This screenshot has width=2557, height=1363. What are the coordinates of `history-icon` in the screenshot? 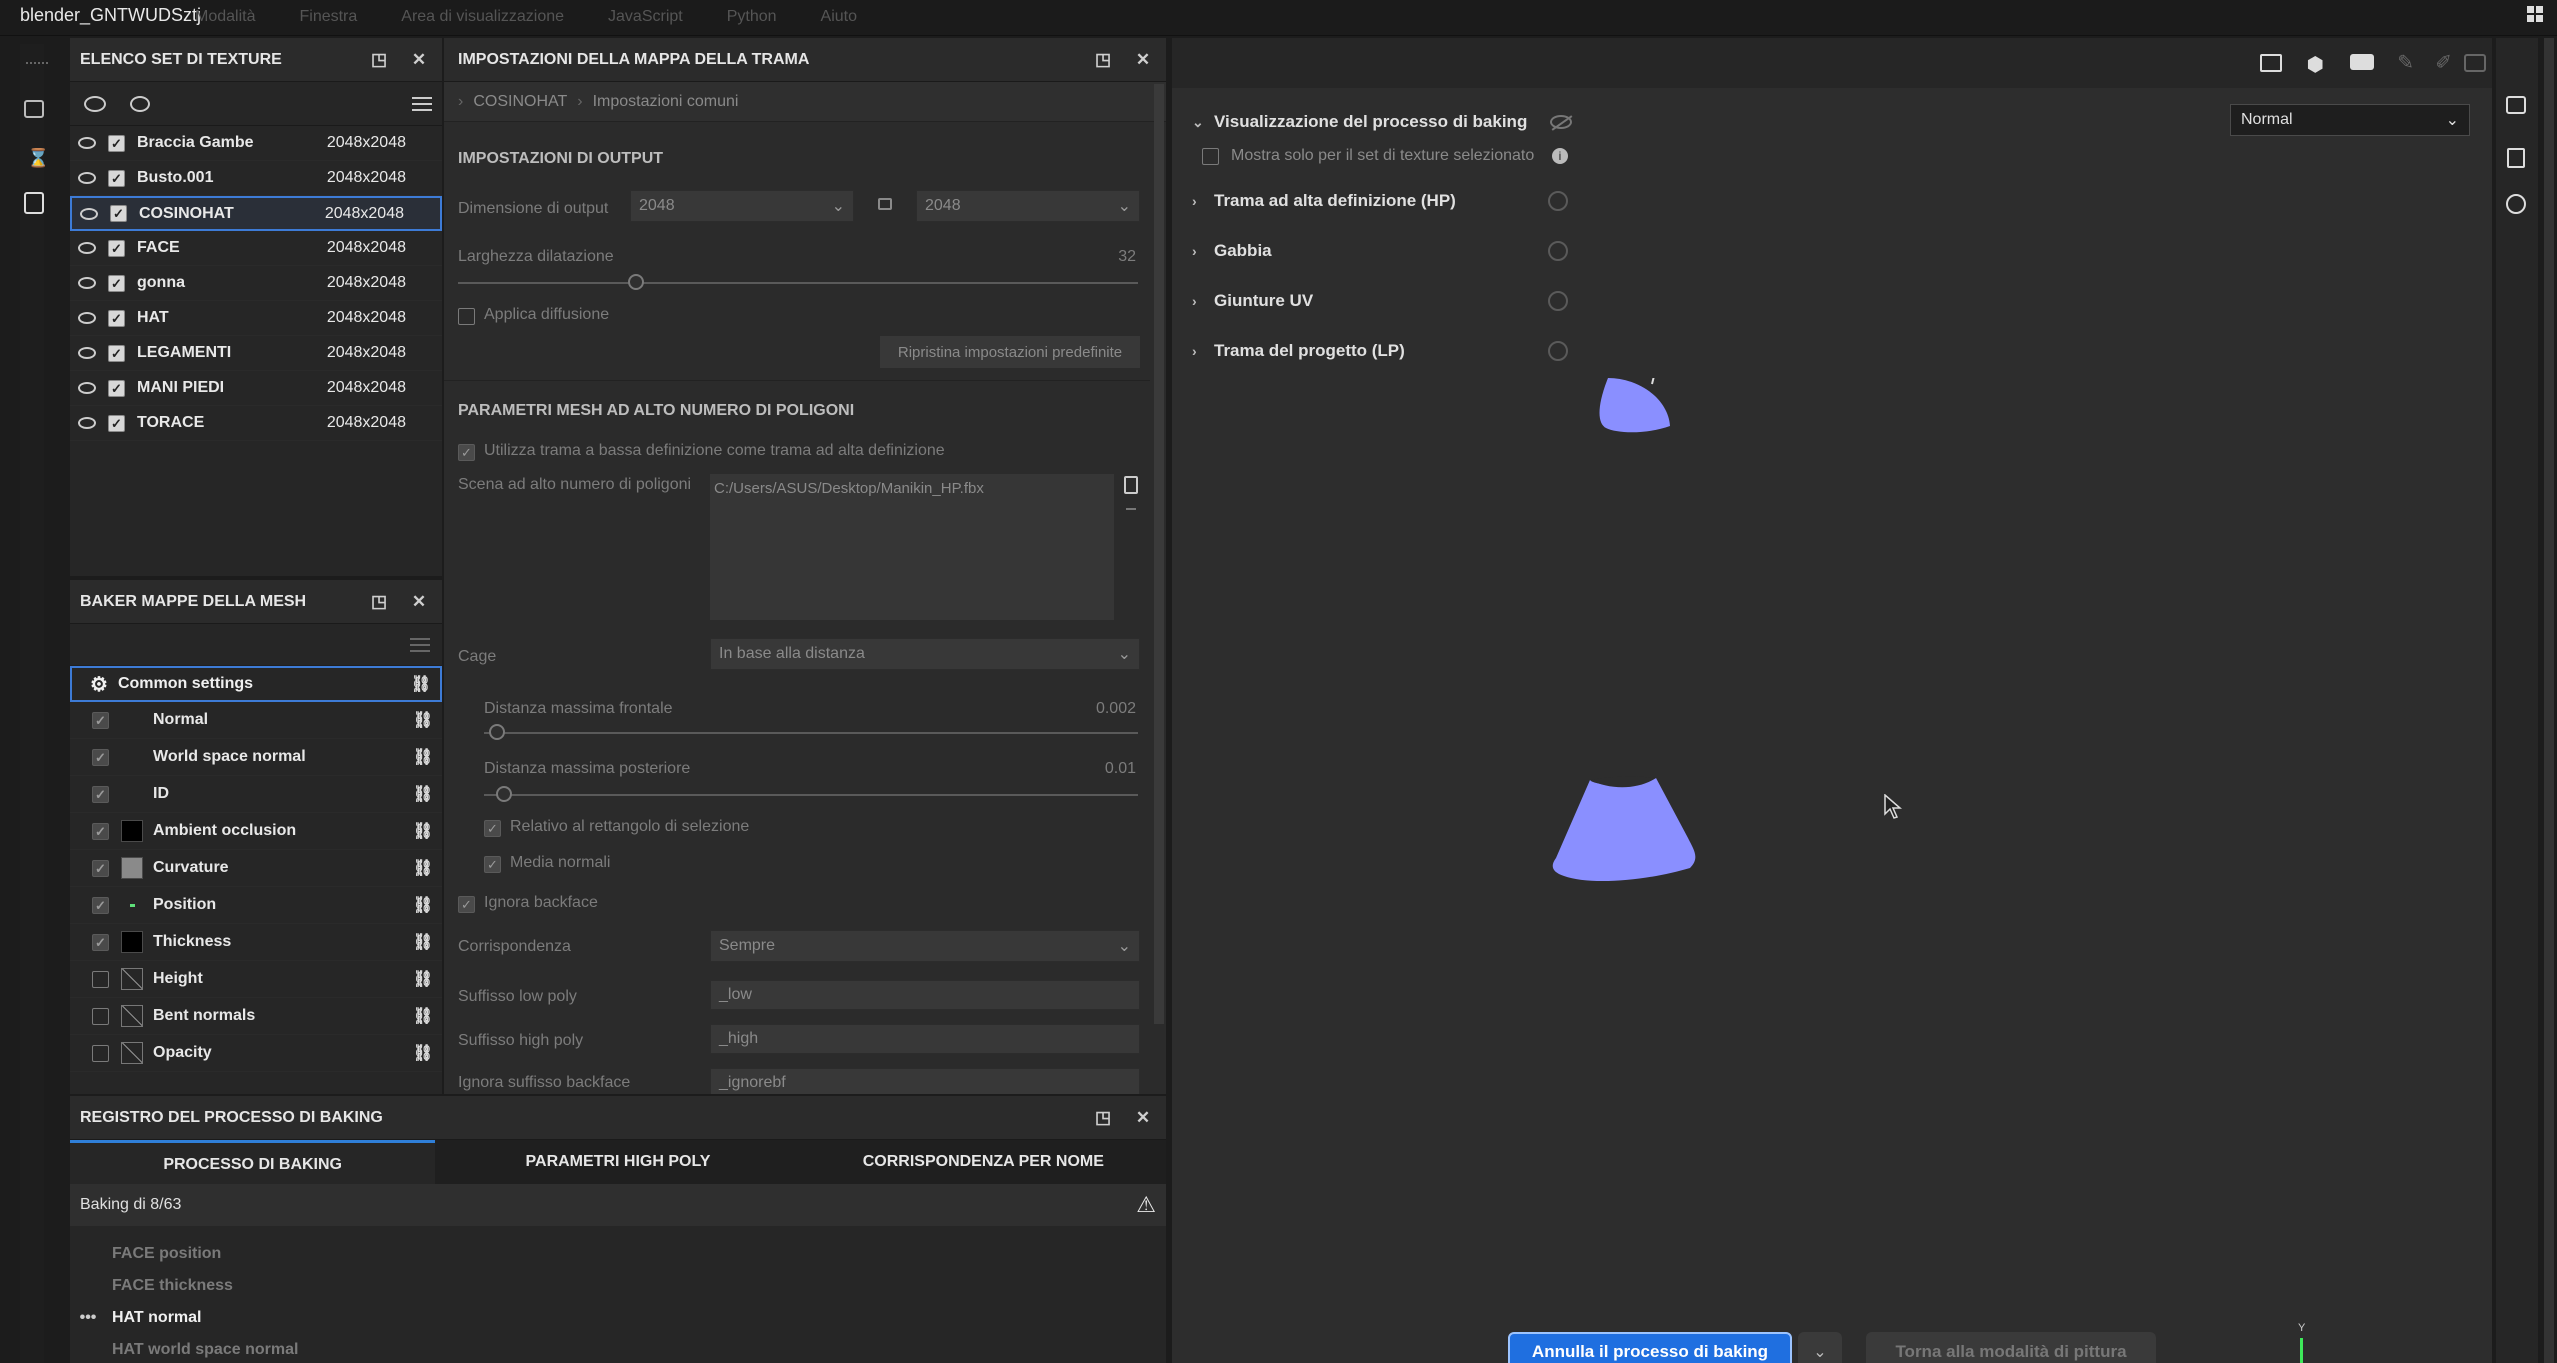 It's located at (2516, 204).